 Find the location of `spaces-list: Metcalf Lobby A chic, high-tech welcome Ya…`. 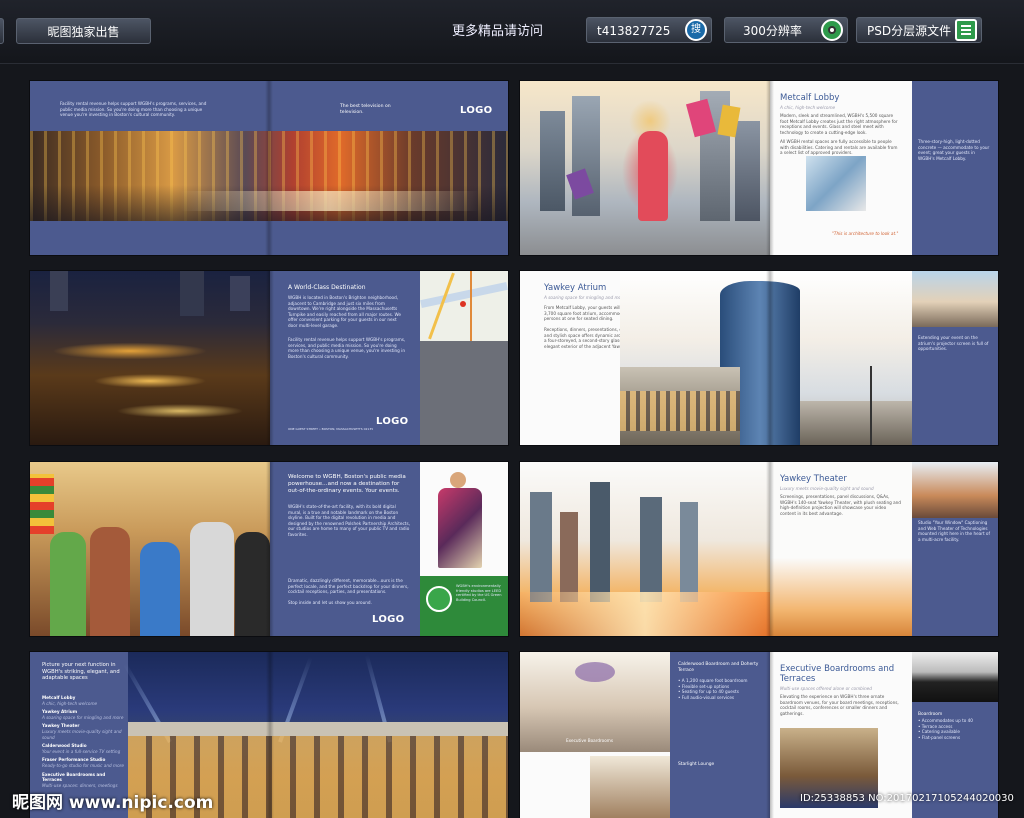

spaces-list: Metcalf Lobby A chic, high-tech welcome Ya… is located at coordinates (84, 740).